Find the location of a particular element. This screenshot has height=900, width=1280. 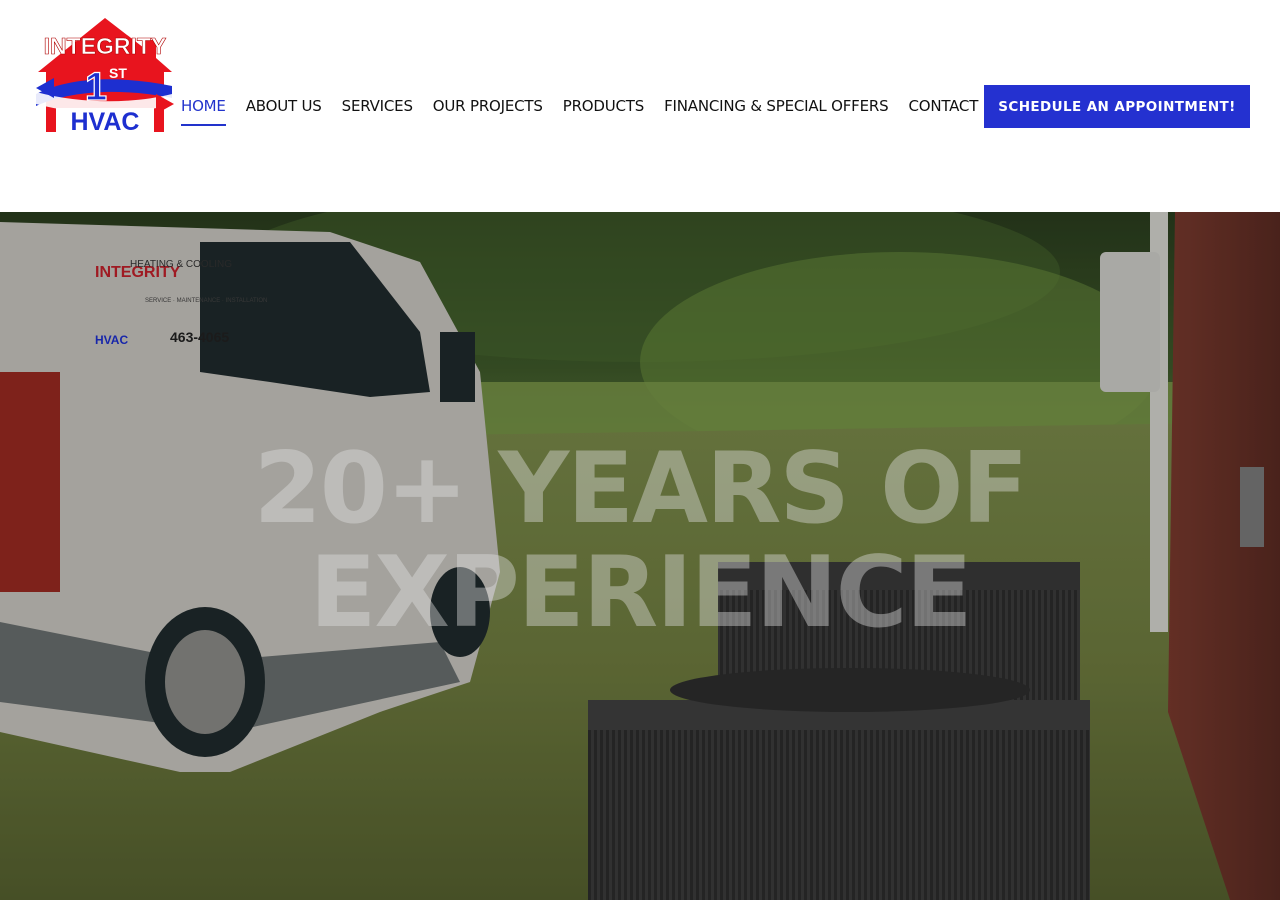

nav-services: SERVICES is located at coordinates (377, 106).